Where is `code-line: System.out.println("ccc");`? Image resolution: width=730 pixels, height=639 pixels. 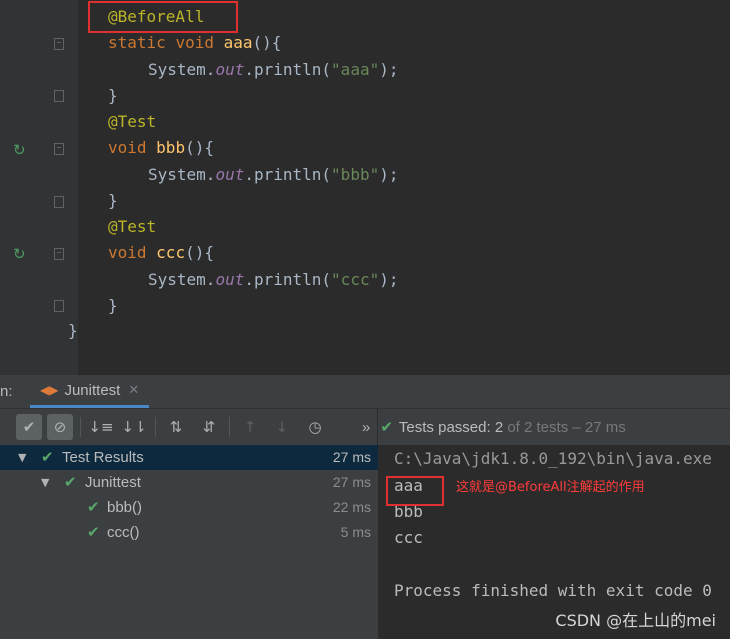 code-line: System.out.println("ccc"); is located at coordinates (273, 280).